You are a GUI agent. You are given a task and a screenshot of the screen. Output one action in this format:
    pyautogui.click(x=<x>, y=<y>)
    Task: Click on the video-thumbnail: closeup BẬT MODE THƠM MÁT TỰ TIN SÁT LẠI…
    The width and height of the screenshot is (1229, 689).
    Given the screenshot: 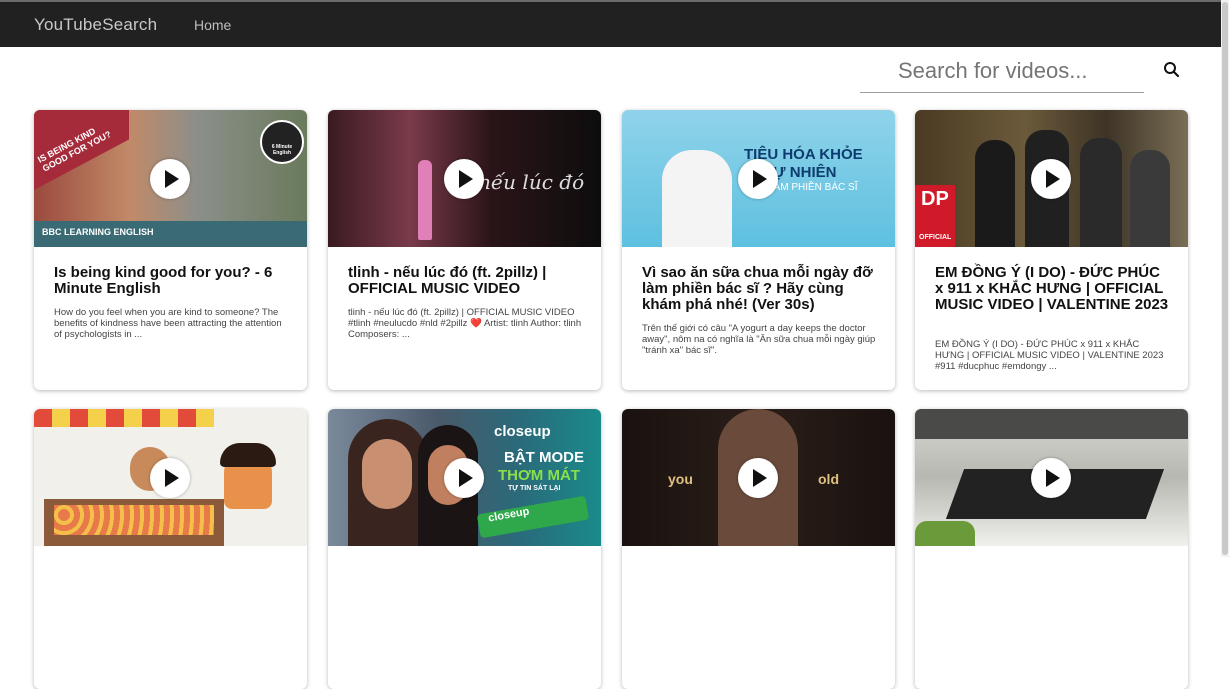 What is the action you would take?
    pyautogui.click(x=464, y=477)
    